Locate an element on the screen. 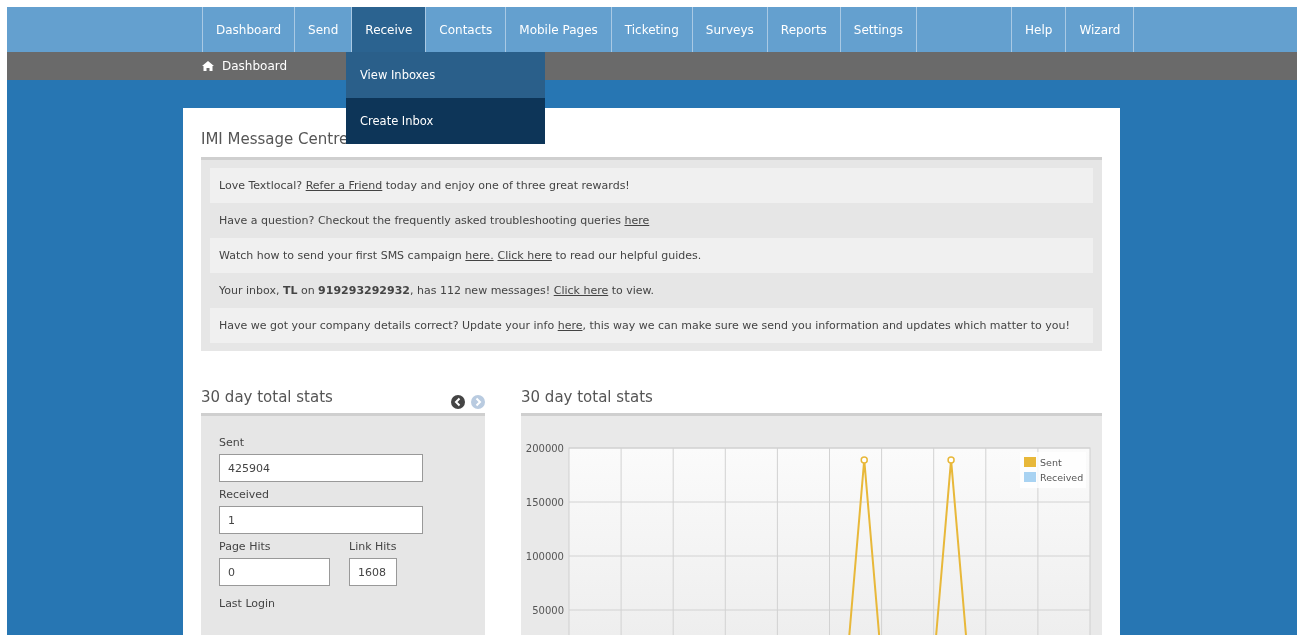 This screenshot has height=635, width=1304. legend-label: Received is located at coordinates (1062, 477).